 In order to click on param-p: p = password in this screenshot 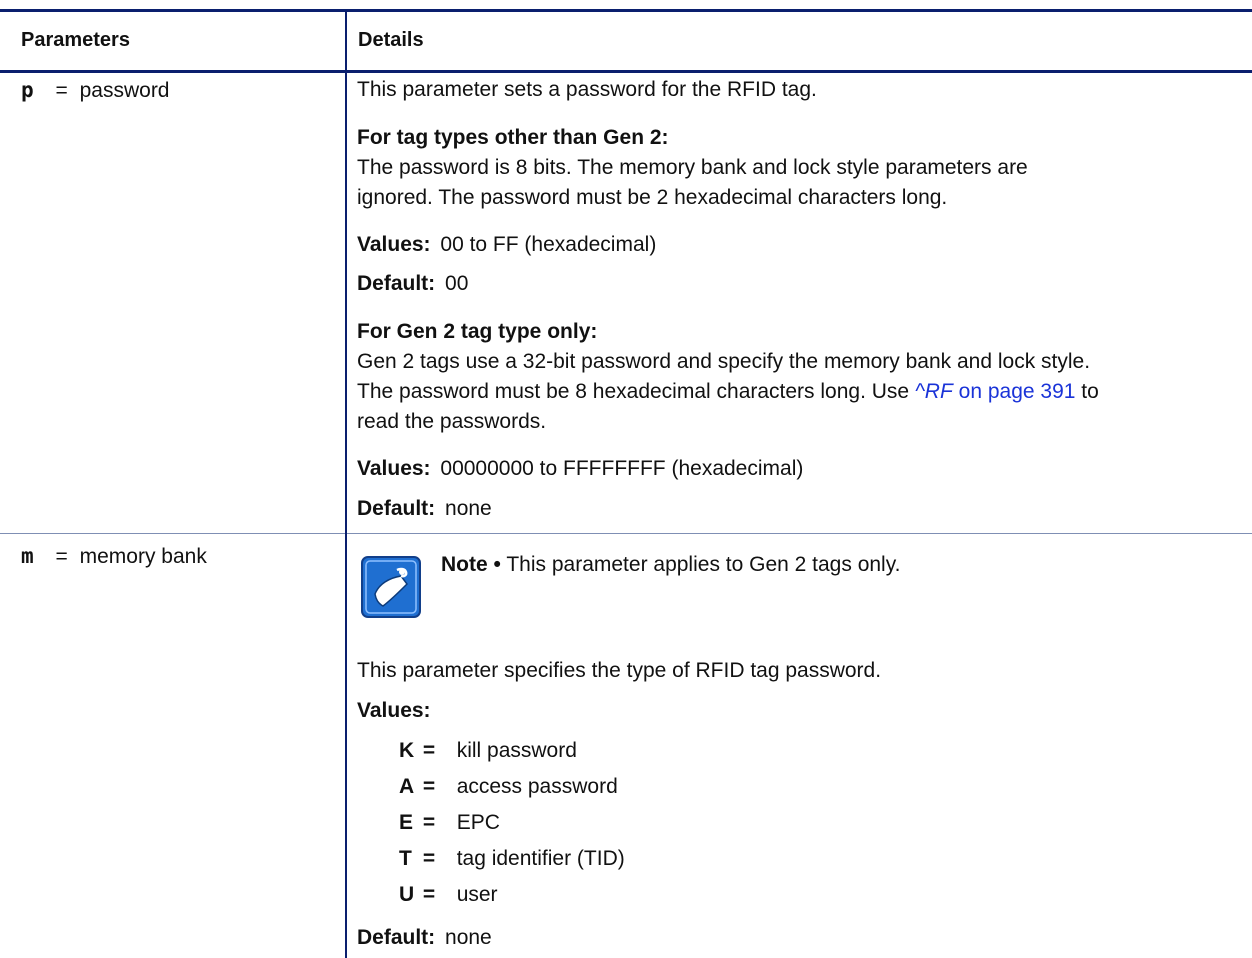, I will do `click(95, 90)`.